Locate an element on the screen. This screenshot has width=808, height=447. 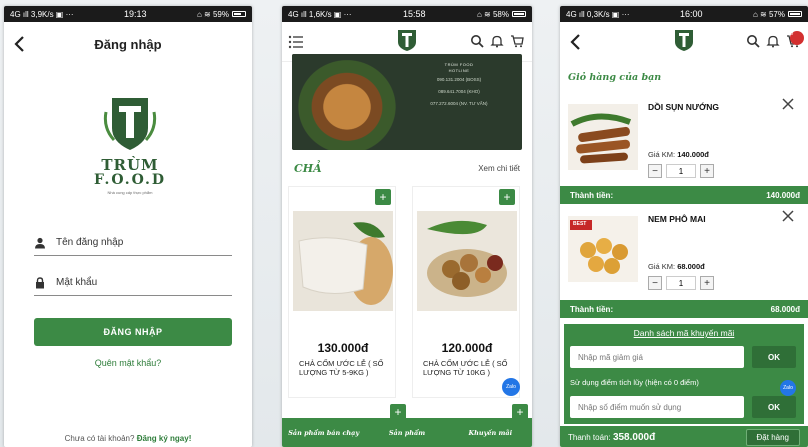
cart-icon is located at coordinates (517, 41).